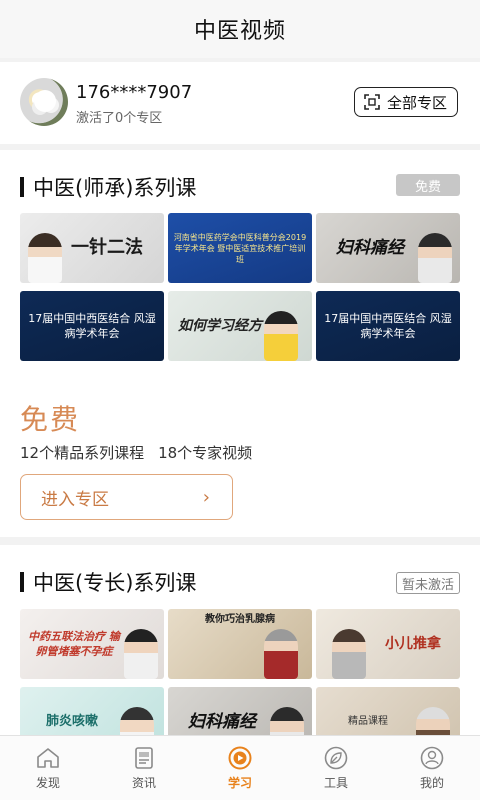  Describe the element at coordinates (428, 583) in the screenshot. I see `inactive-badge: 暂未激活` at that location.